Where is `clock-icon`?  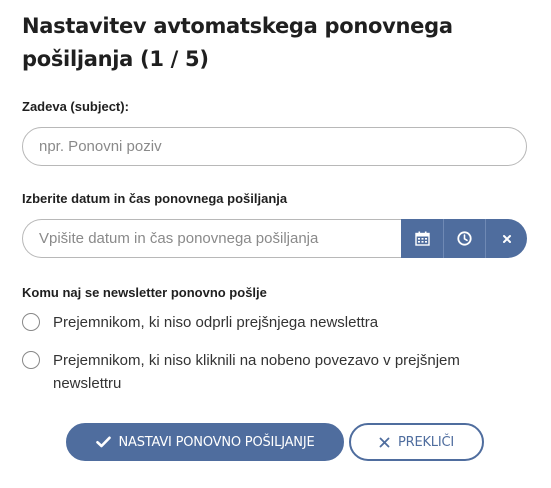 clock-icon is located at coordinates (464, 238).